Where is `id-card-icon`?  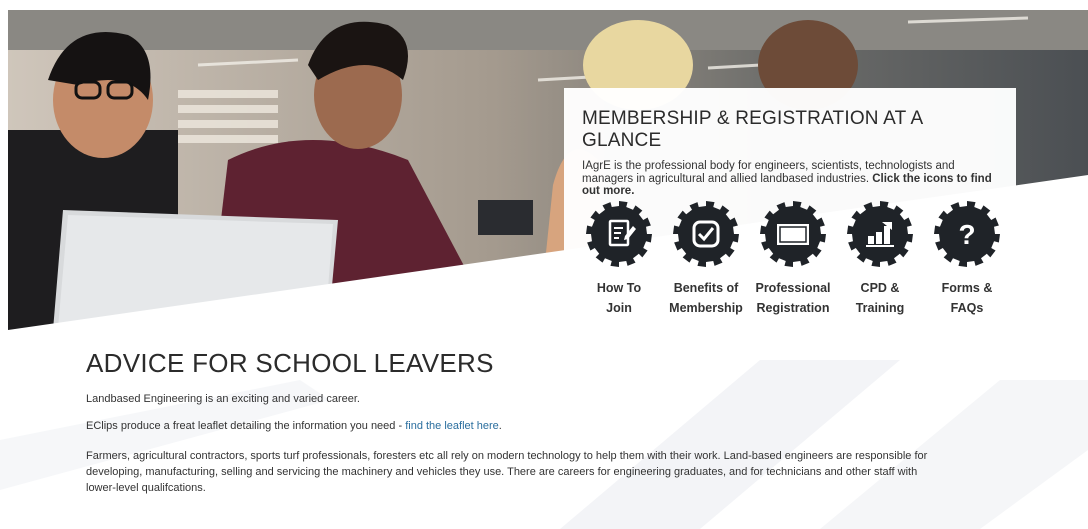
id-card-icon is located at coordinates (793, 234).